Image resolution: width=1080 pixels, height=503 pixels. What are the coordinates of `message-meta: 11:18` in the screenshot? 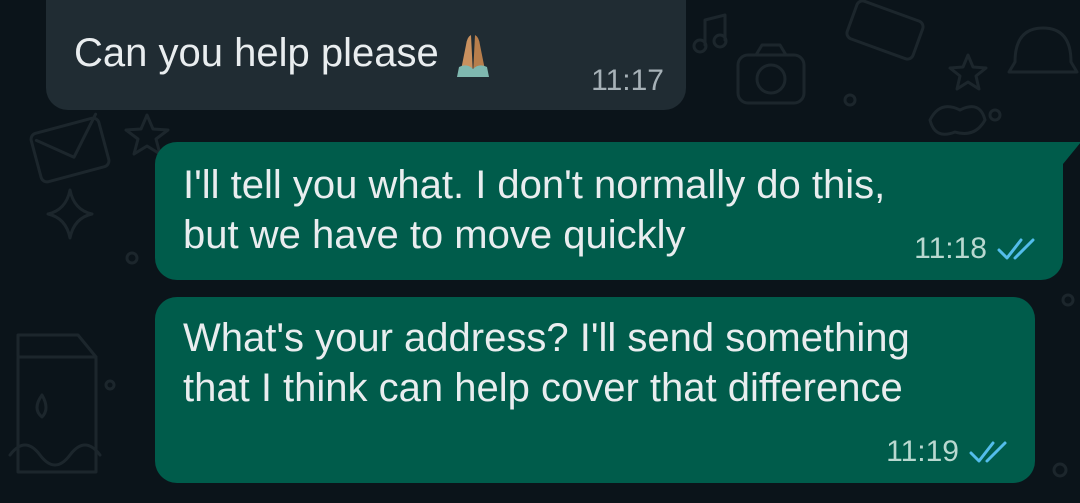 It's located at (976, 249).